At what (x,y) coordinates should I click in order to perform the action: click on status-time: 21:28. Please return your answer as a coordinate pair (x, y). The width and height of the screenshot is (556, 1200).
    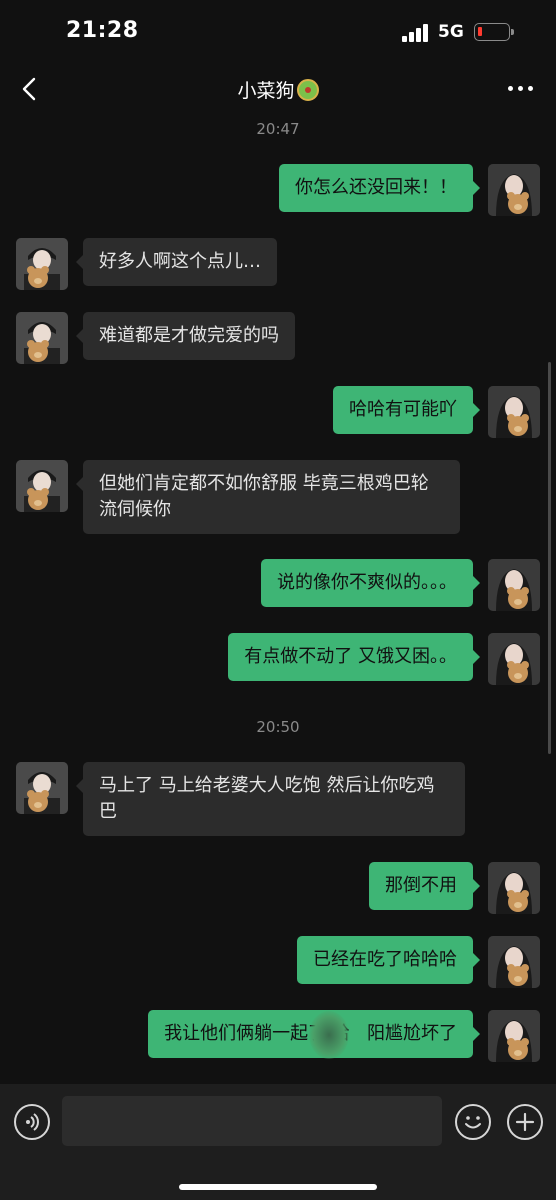
    Looking at the image, I should click on (102, 30).